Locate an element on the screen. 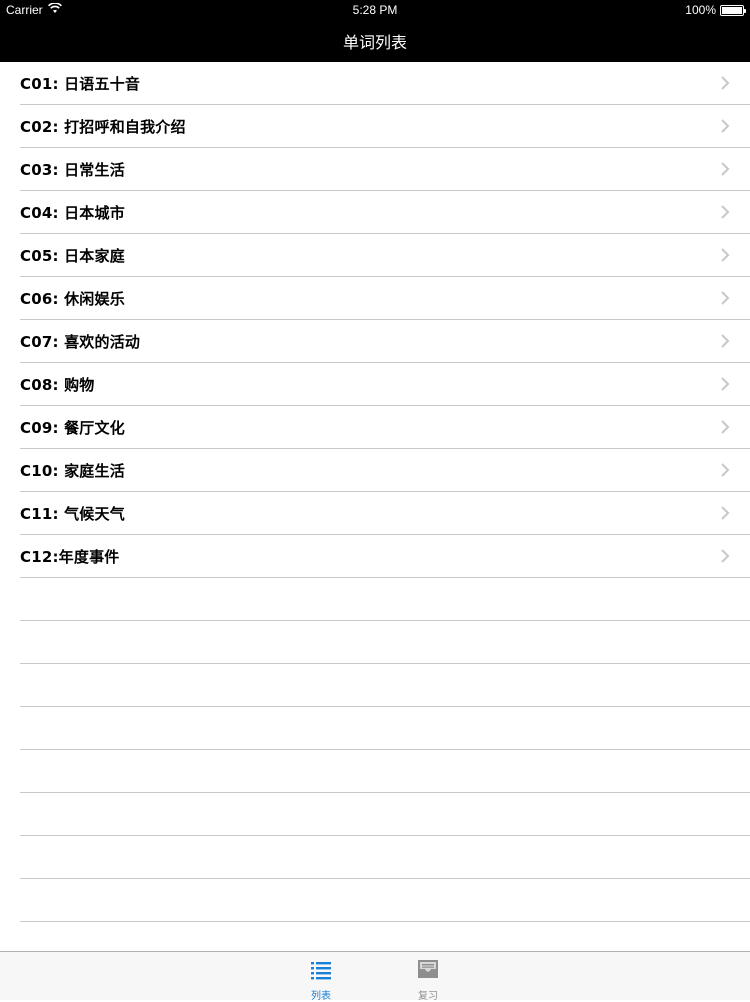 This screenshot has width=750, height=1002. list-item-label: C09: 餐厅文化 is located at coordinates (72, 428).